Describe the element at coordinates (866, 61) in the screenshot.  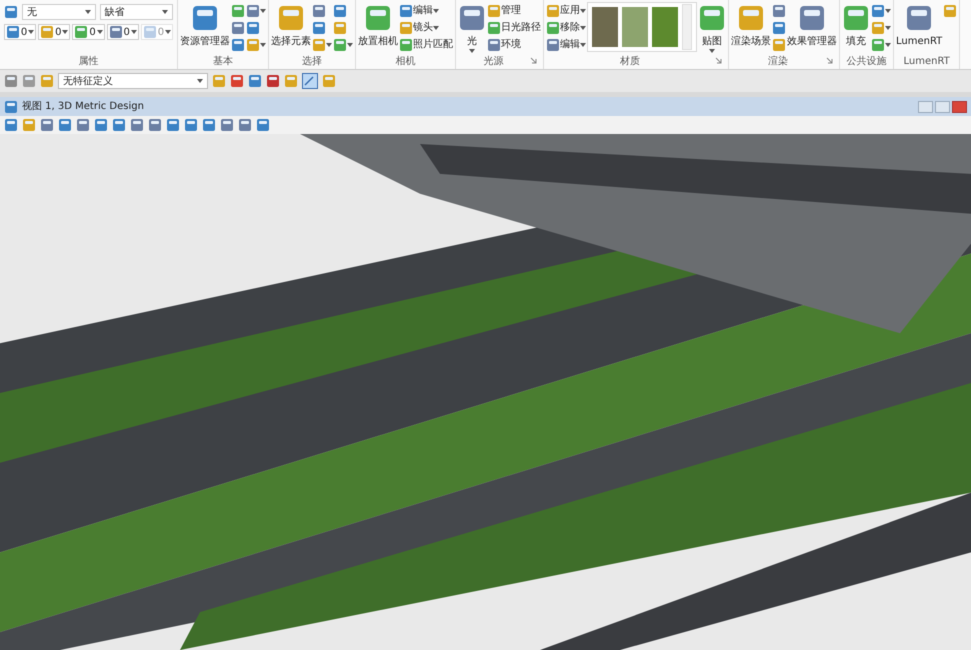
I see `group-label: 公共设施` at that location.